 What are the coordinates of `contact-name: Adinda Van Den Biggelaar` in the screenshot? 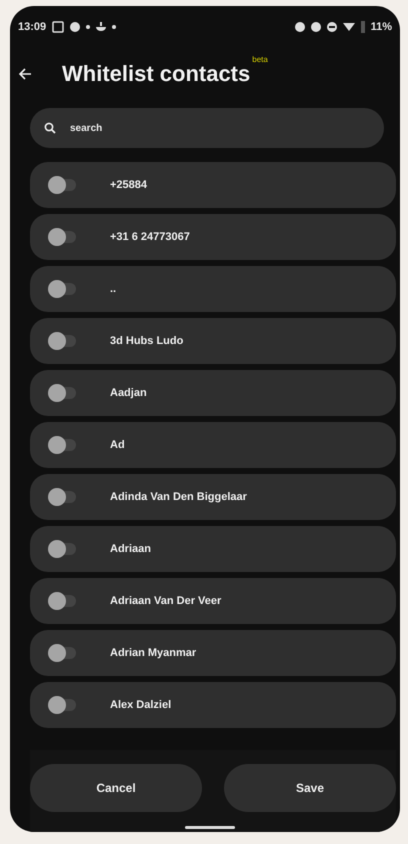 It's located at (178, 497).